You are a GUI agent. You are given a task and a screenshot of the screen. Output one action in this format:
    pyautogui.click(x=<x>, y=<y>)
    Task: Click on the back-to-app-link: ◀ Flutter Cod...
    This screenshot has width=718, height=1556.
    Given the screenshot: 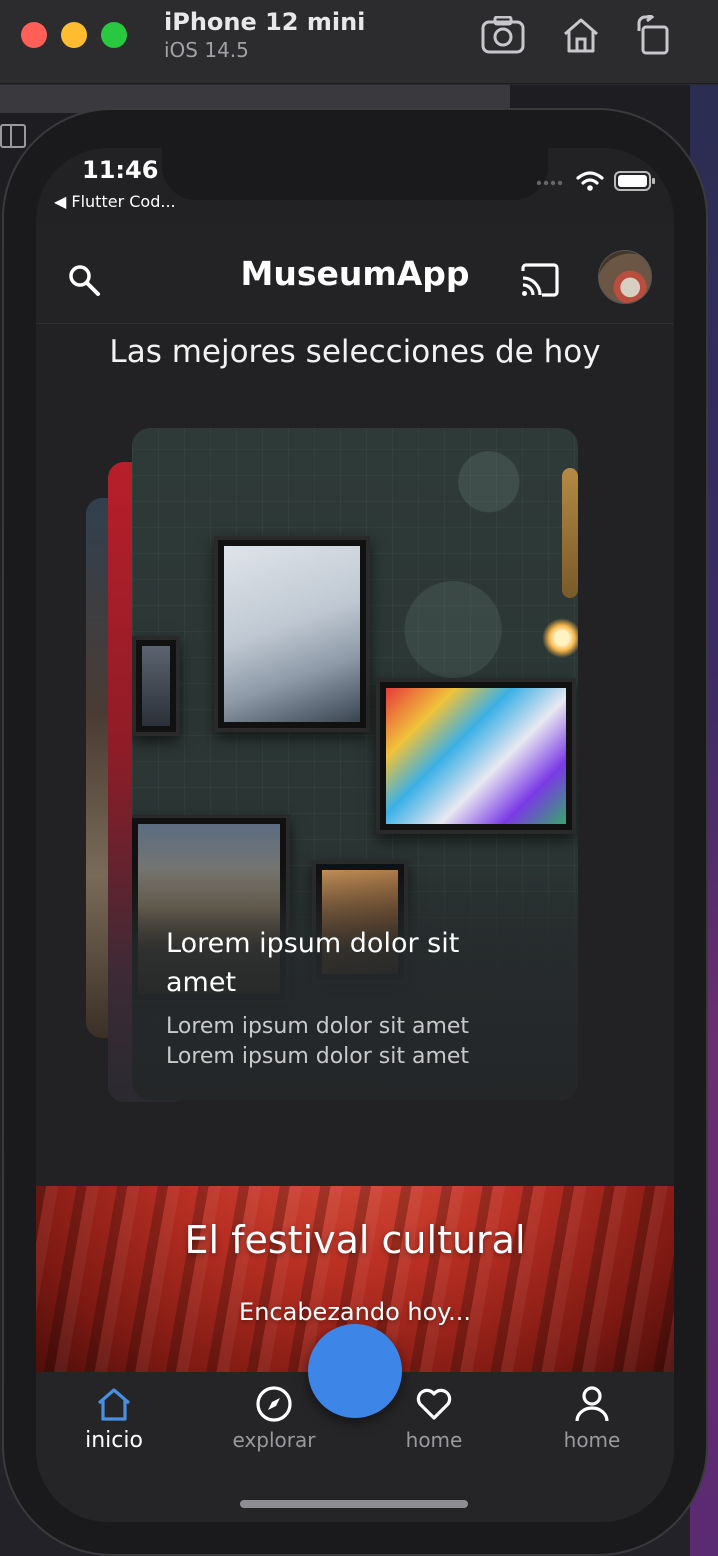 What is the action you would take?
    pyautogui.click(x=115, y=201)
    